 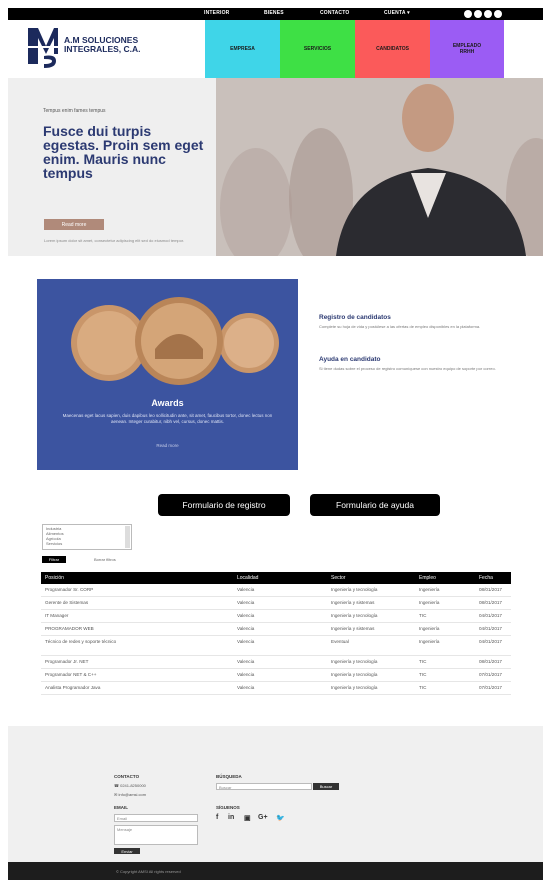 What do you see at coordinates (130, 641) in the screenshot?
I see `table-cell: Técnico de redes y soporte técnico` at bounding box center [130, 641].